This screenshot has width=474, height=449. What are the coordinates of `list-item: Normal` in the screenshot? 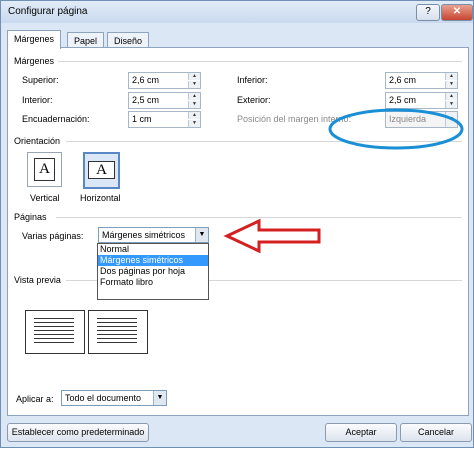 It's located at (153, 249).